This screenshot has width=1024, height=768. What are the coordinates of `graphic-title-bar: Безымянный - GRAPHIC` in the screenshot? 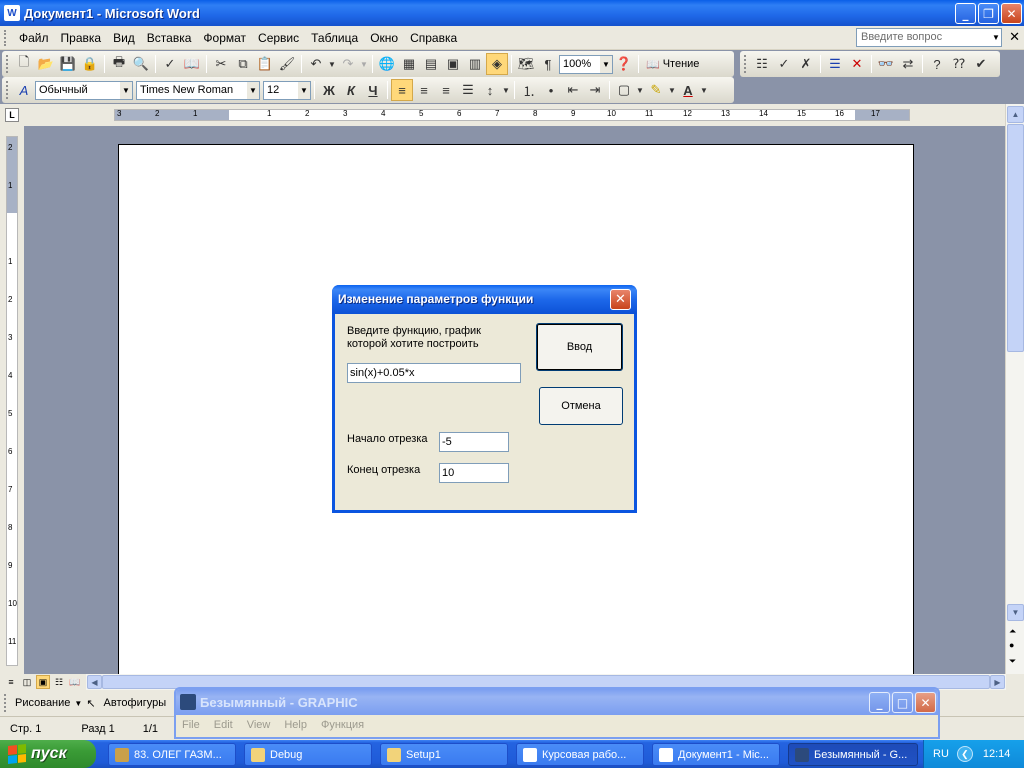 It's located at (557, 702).